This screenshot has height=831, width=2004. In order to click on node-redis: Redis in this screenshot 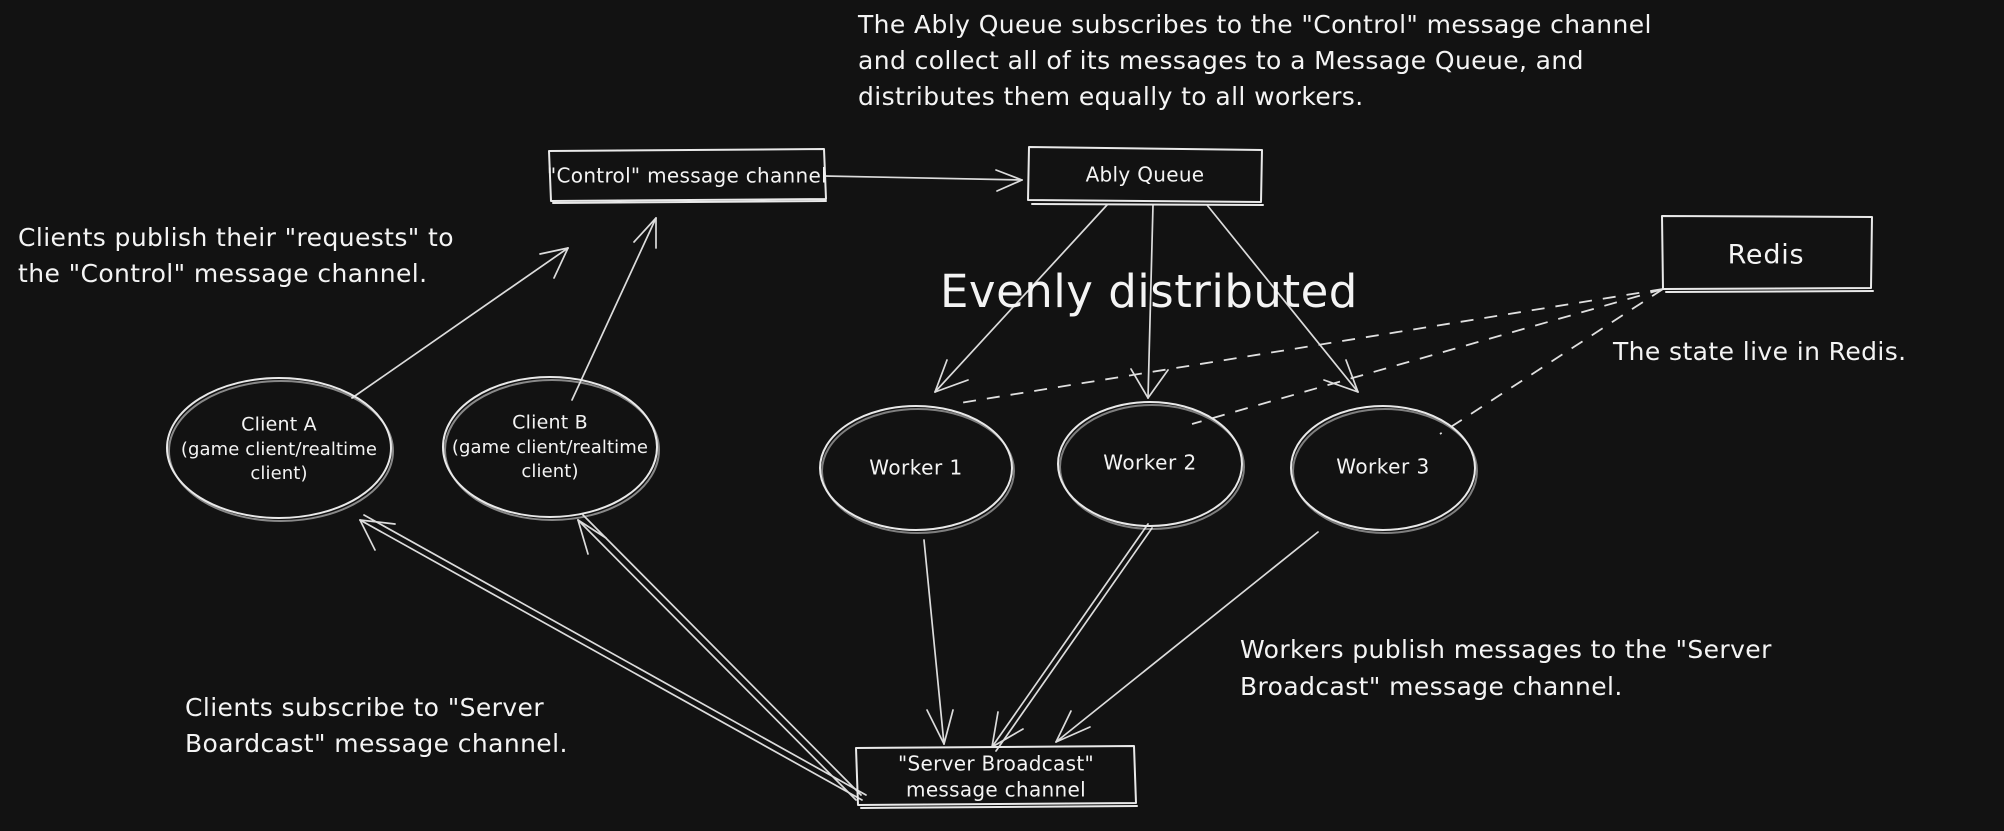, I will do `click(1767, 254)`.